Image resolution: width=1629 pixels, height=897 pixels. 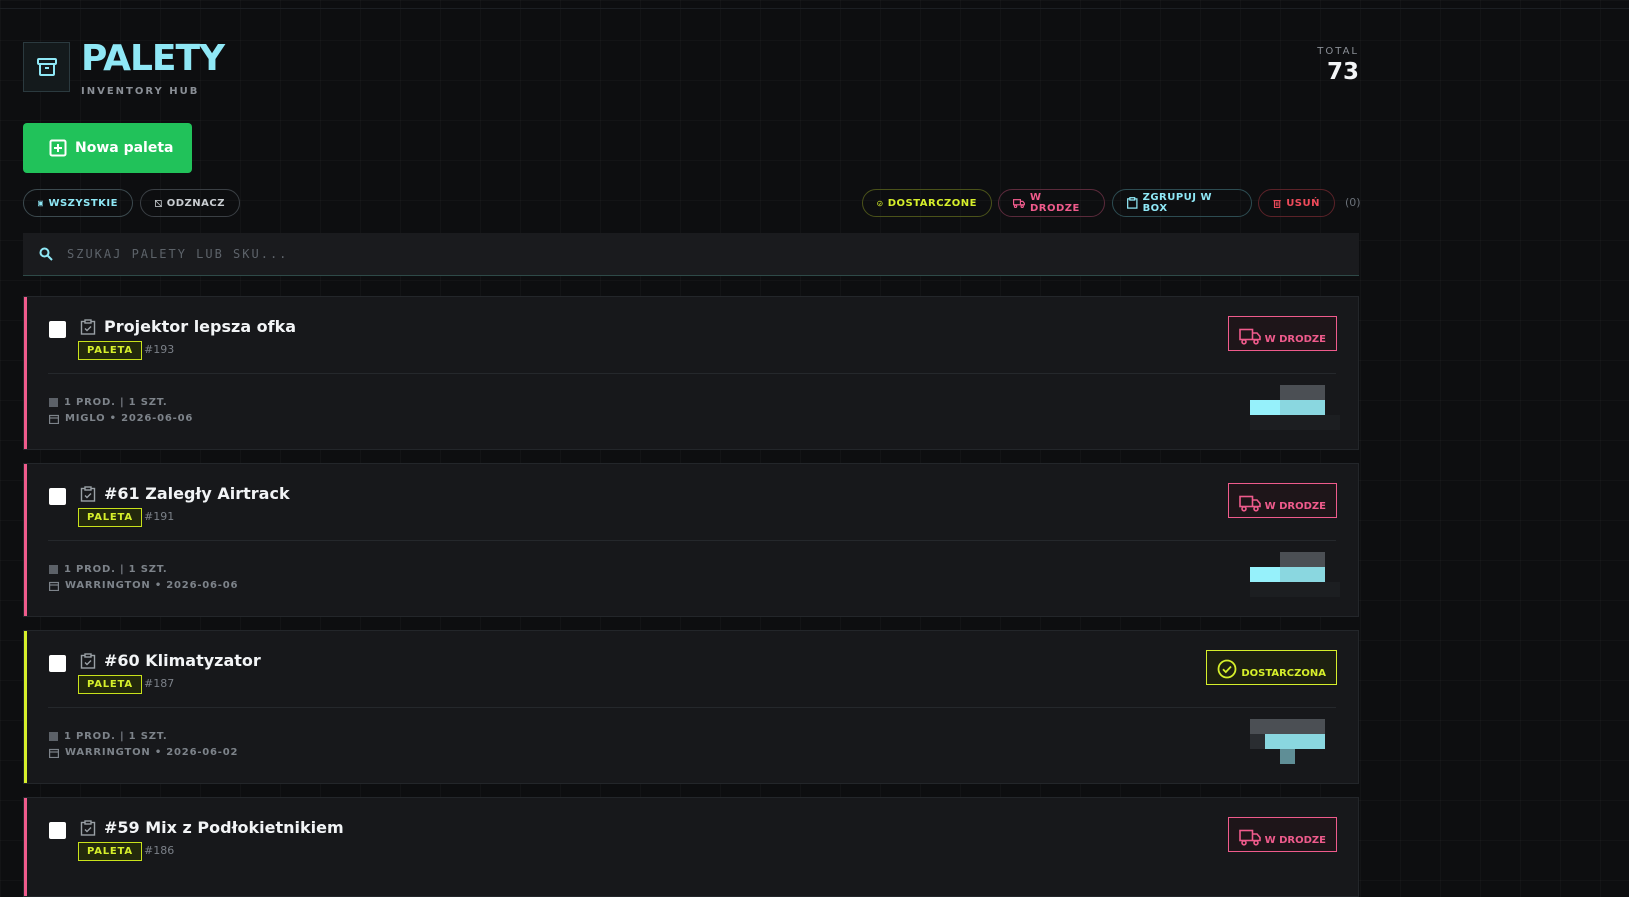 I want to click on archive-icon, so click(x=46, y=67).